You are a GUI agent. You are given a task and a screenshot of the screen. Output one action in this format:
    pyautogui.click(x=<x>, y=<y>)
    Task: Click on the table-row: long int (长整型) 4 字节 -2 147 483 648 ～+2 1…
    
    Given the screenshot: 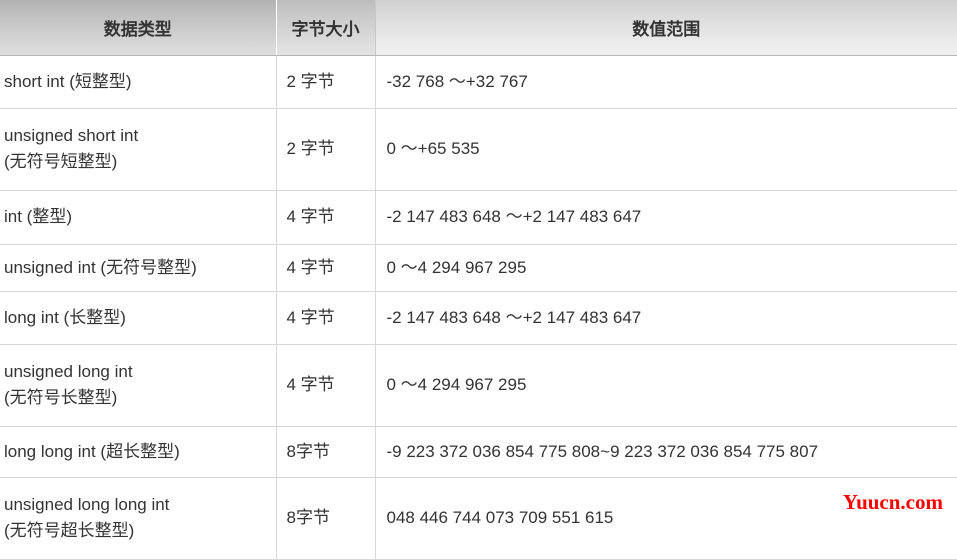 What is the action you would take?
    pyautogui.click(x=478, y=318)
    